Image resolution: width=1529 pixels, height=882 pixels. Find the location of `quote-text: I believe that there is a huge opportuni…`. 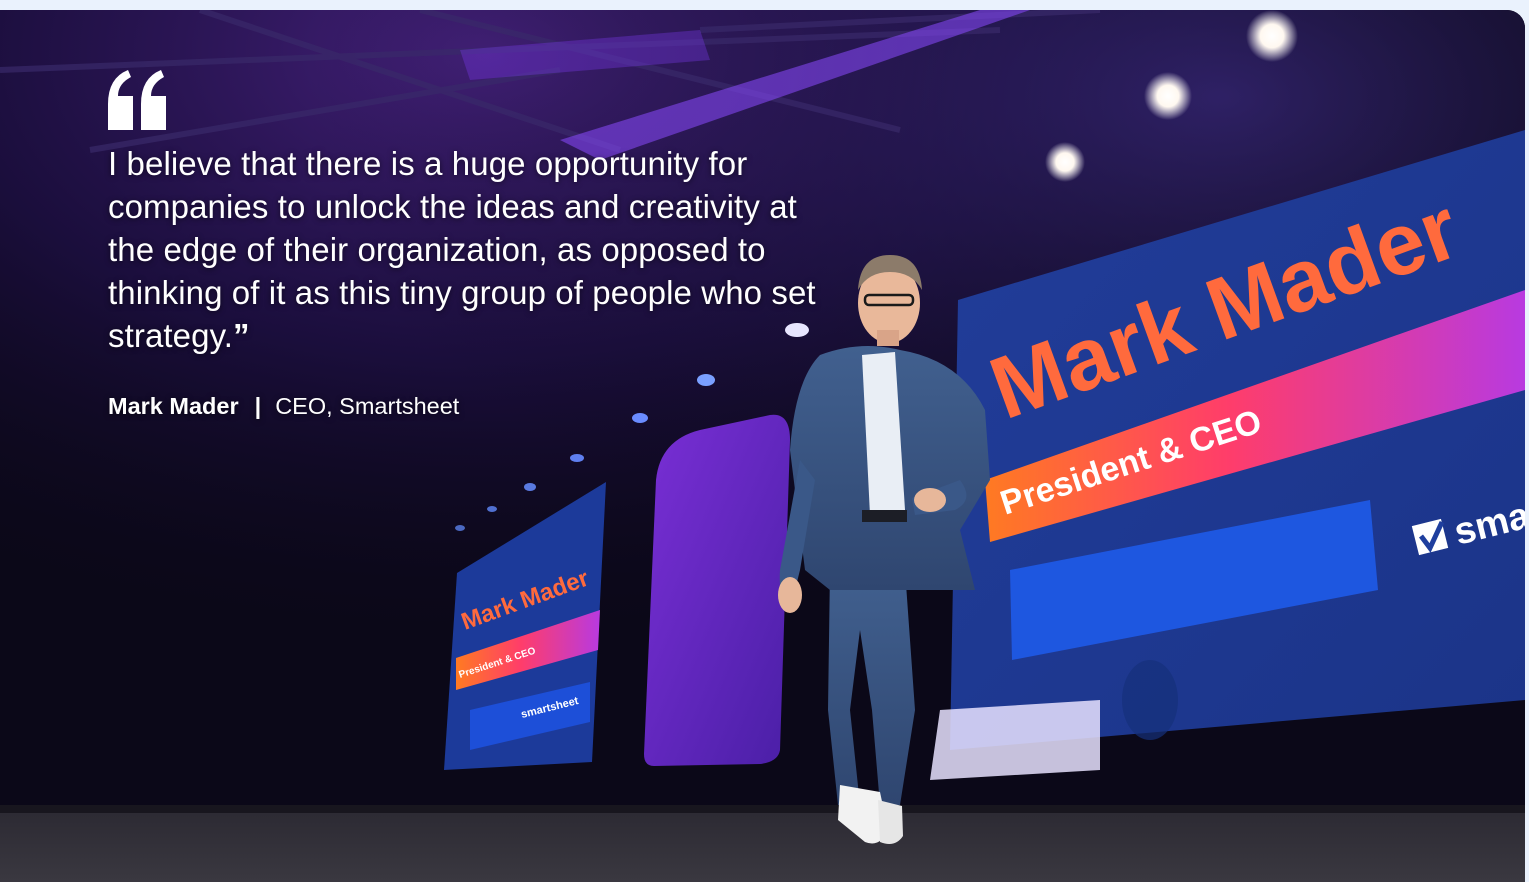

quote-text: I believe that there is a huge opportuni… is located at coordinates (468, 249).